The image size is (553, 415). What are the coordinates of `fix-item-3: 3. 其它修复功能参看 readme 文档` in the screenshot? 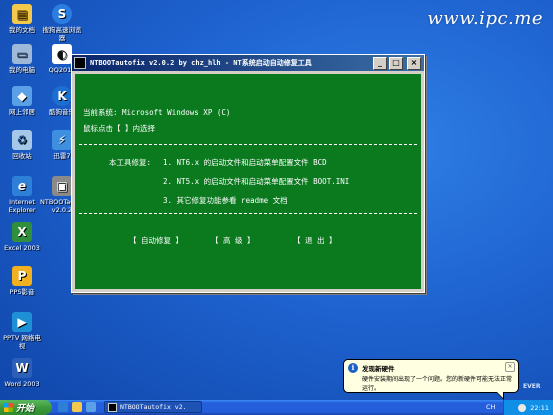 It's located at (225, 200).